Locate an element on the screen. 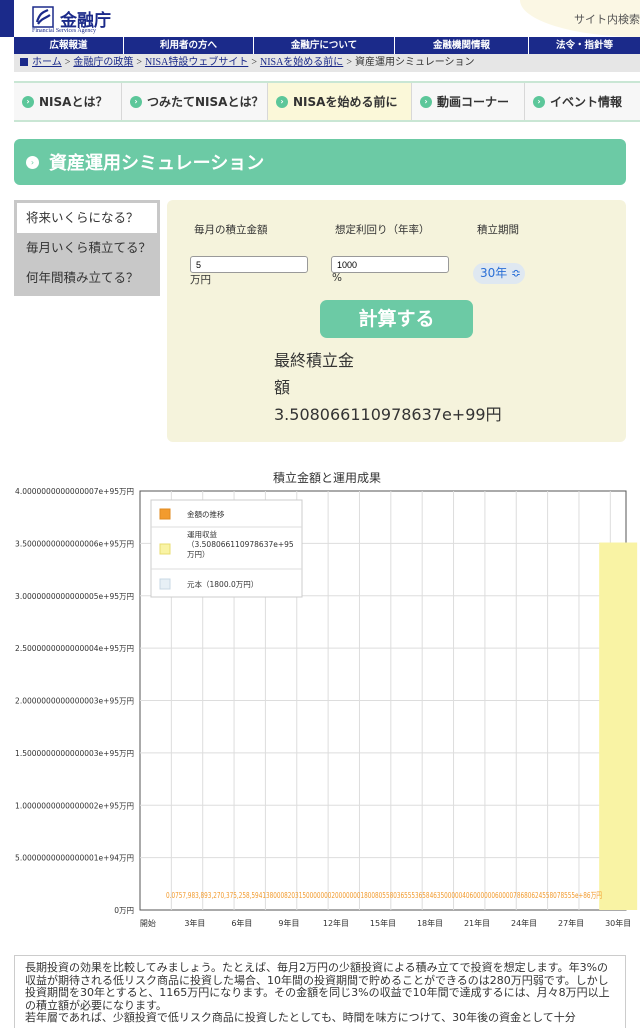 The width and height of the screenshot is (640, 1028). tab-label: NISAを始める前に is located at coordinates (345, 102).